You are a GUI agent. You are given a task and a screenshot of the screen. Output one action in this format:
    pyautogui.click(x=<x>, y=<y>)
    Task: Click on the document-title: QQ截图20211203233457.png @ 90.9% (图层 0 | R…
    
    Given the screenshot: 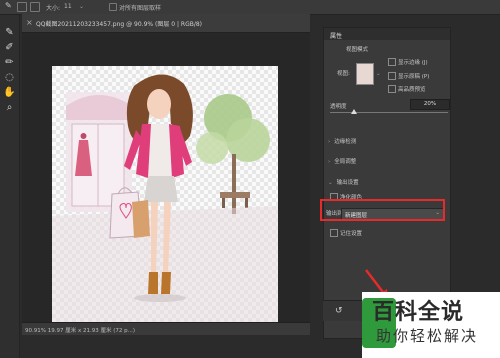 What is the action you would take?
    pyautogui.click(x=119, y=24)
    